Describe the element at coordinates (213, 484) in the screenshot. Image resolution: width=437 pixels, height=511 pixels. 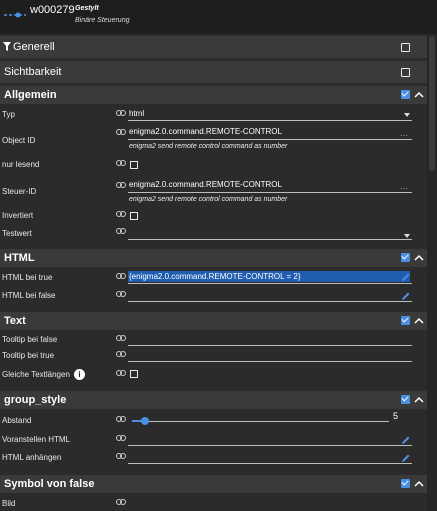
I see `section-symbol-false: Symbol von false` at that location.